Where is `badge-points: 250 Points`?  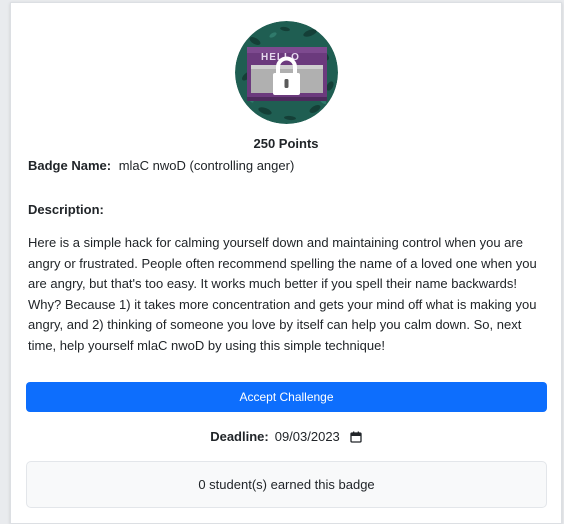
badge-points: 250 Points is located at coordinates (286, 143).